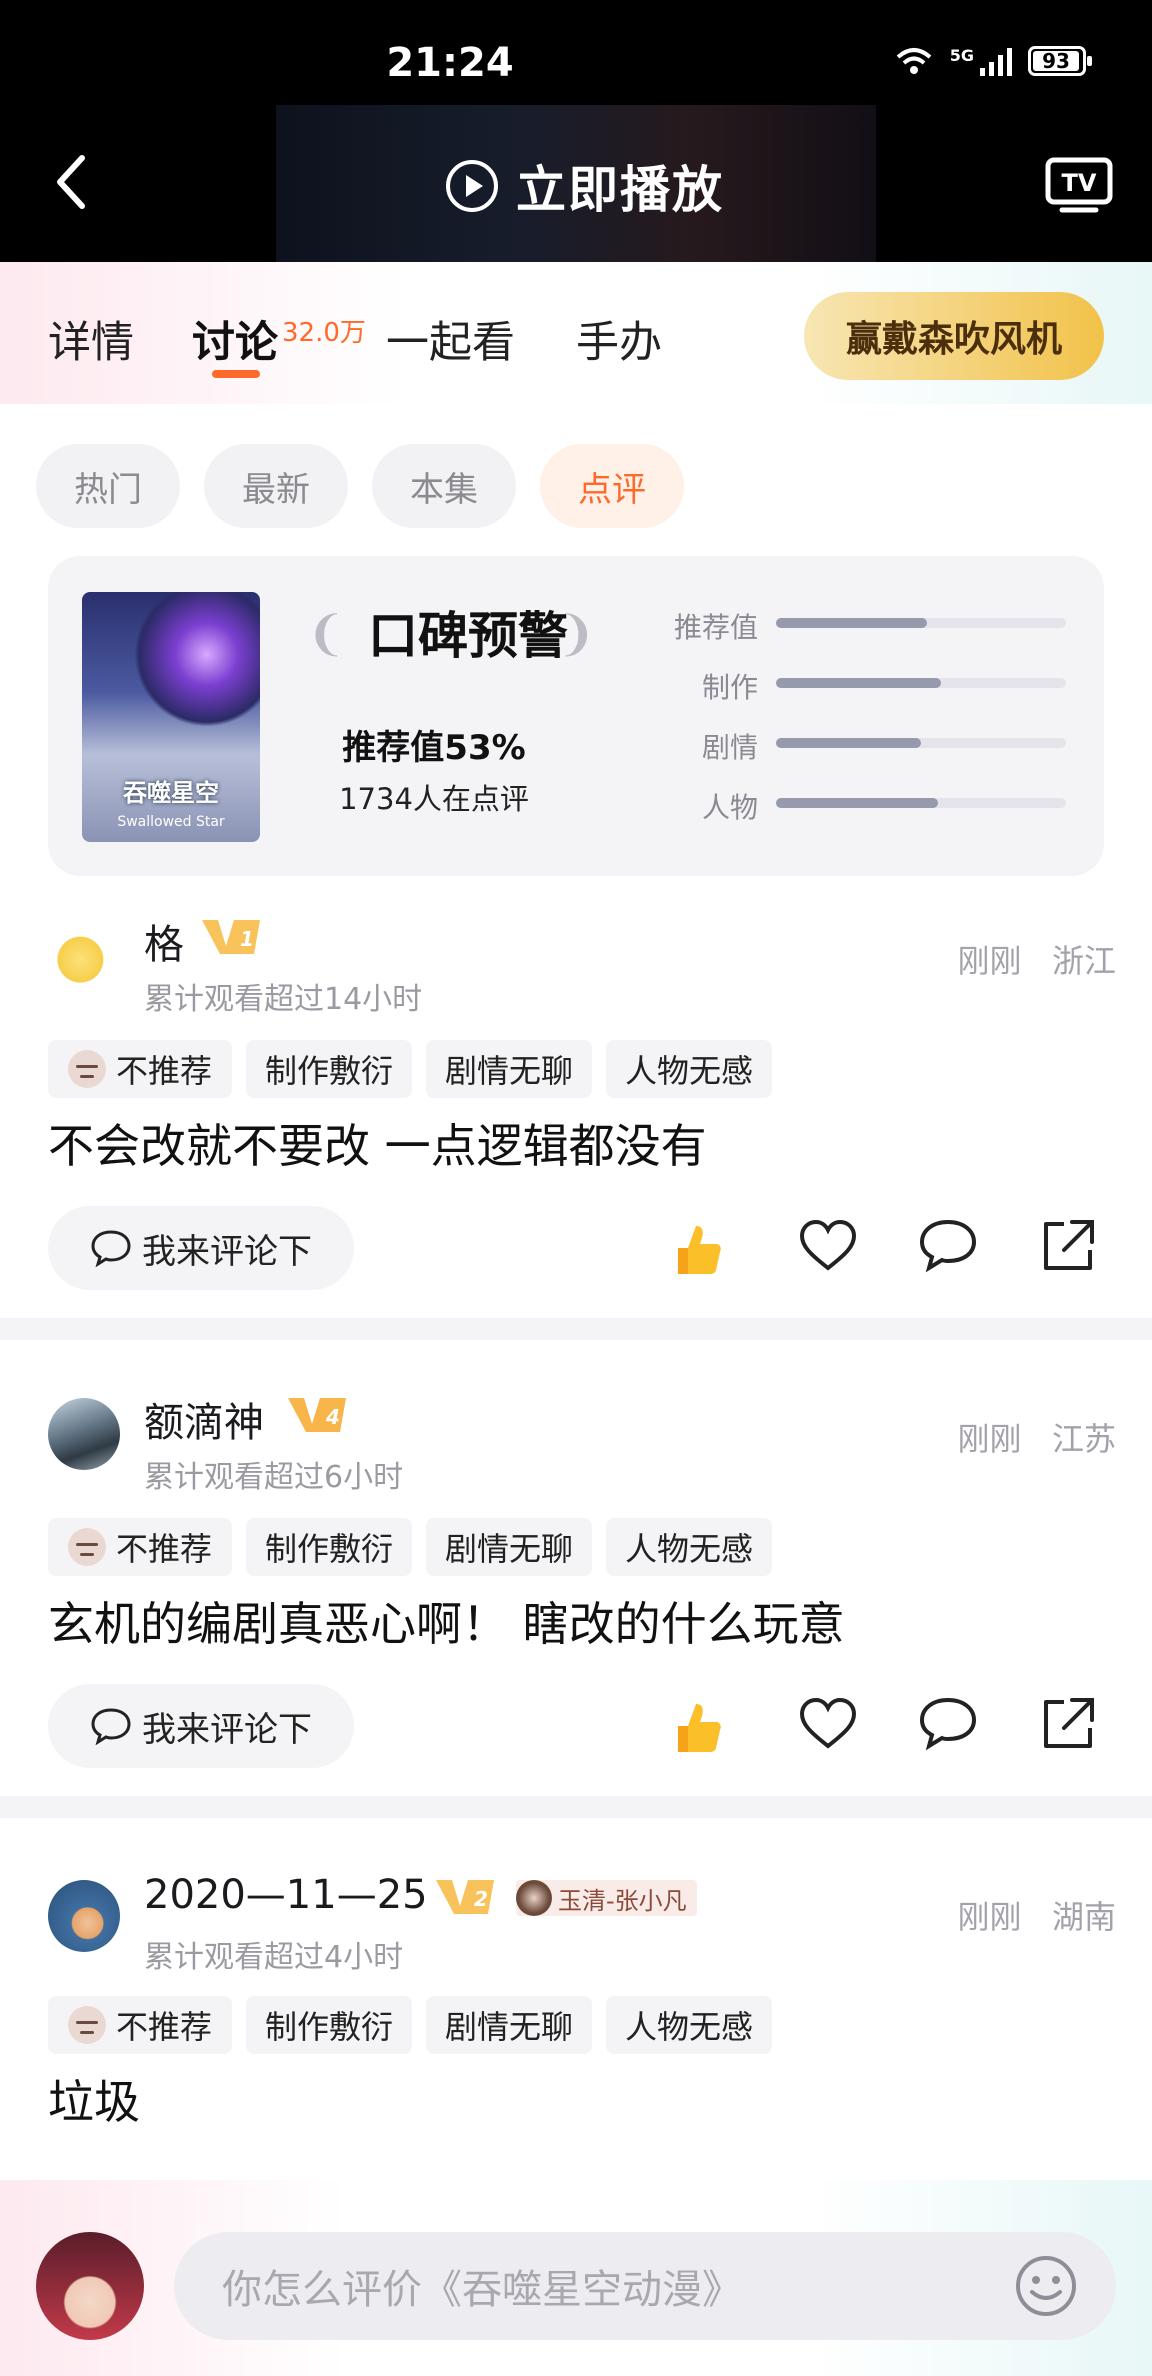  I want to click on play-now-button: 立即播放, so click(584, 186).